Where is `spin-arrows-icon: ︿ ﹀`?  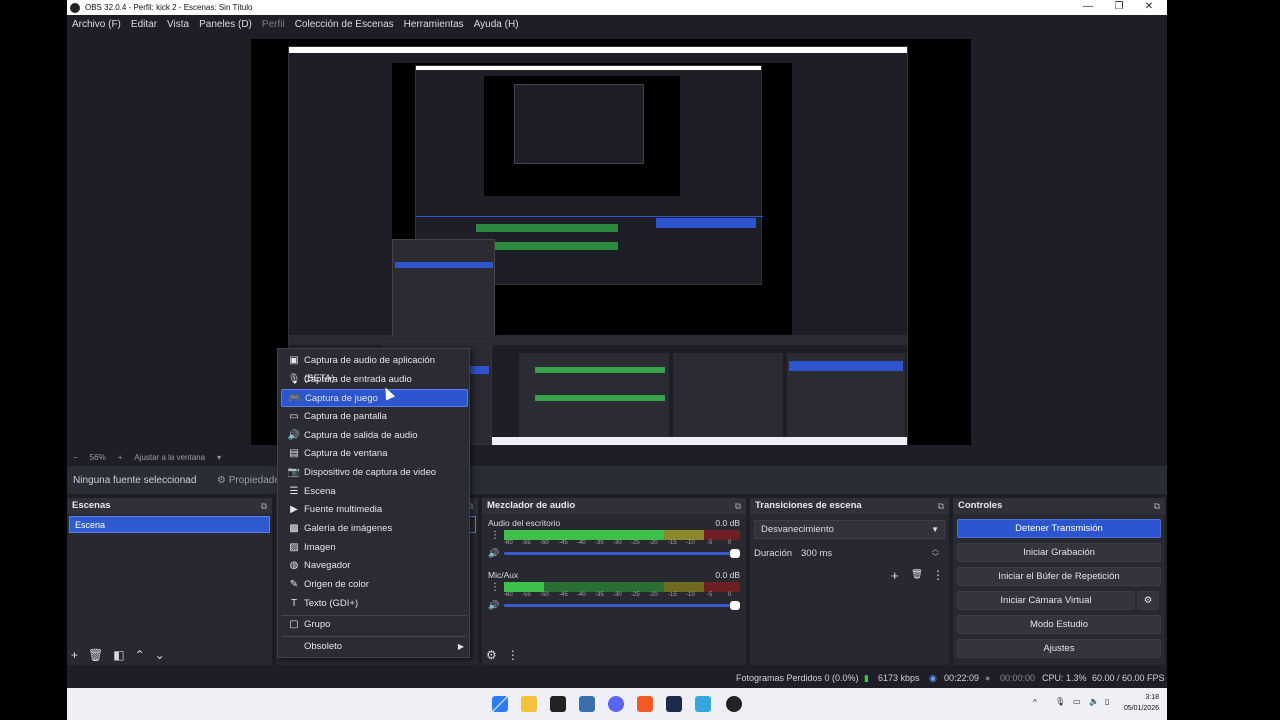 spin-arrows-icon: ︿ ﹀ is located at coordinates (935, 554).